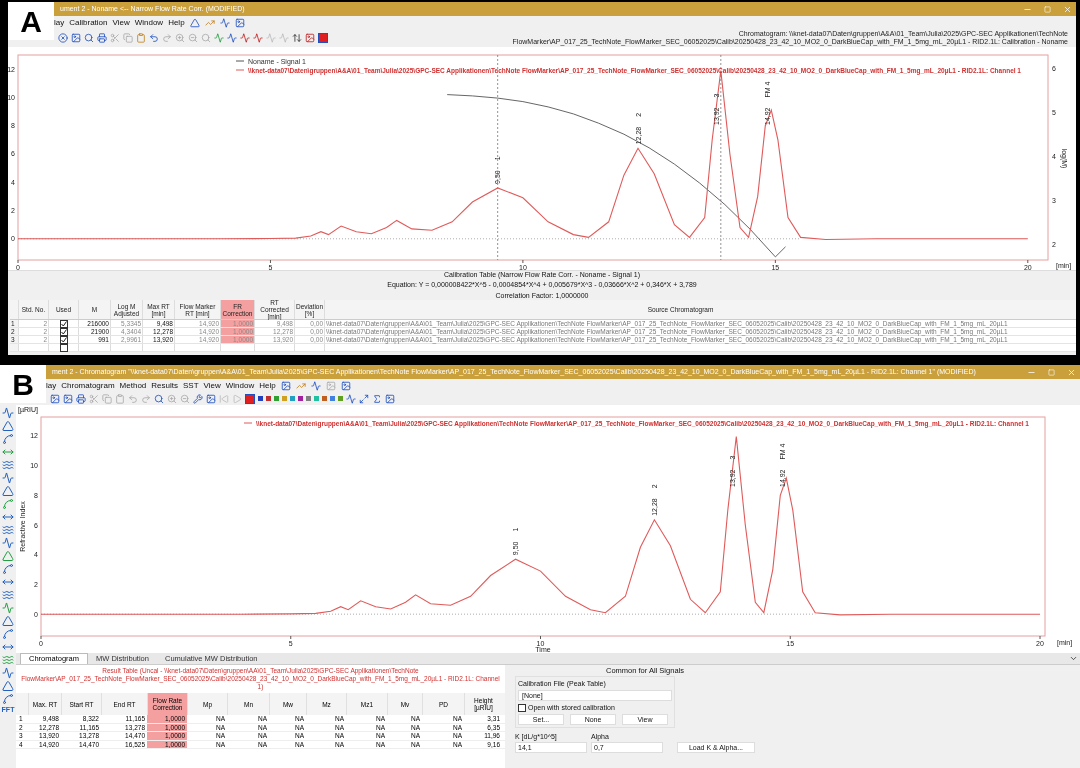  Describe the element at coordinates (297, 38) in the screenshot. I see `up-down-icon` at that location.